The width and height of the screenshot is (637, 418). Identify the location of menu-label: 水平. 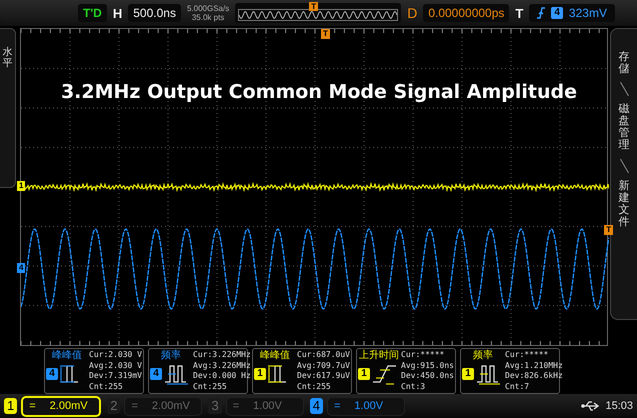
(7, 58).